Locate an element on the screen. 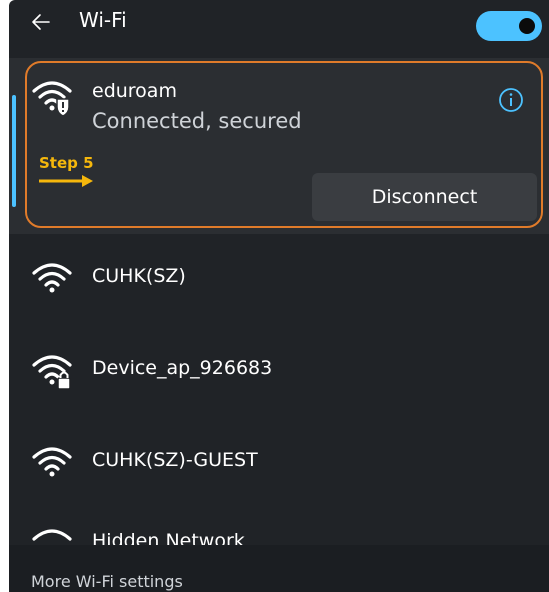  wifi-lock-icon is located at coordinates (52, 372).